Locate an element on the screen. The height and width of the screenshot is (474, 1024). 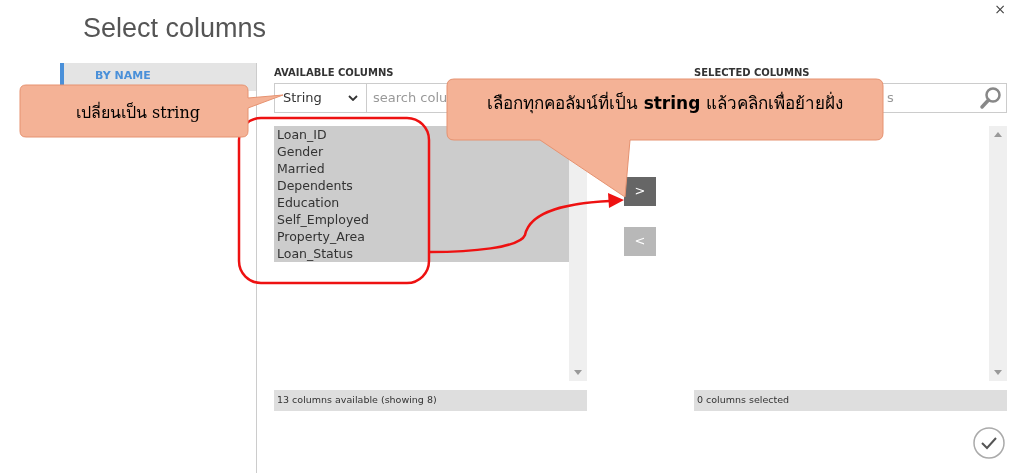
status-bar: 0 columns selected is located at coordinates (850, 400).